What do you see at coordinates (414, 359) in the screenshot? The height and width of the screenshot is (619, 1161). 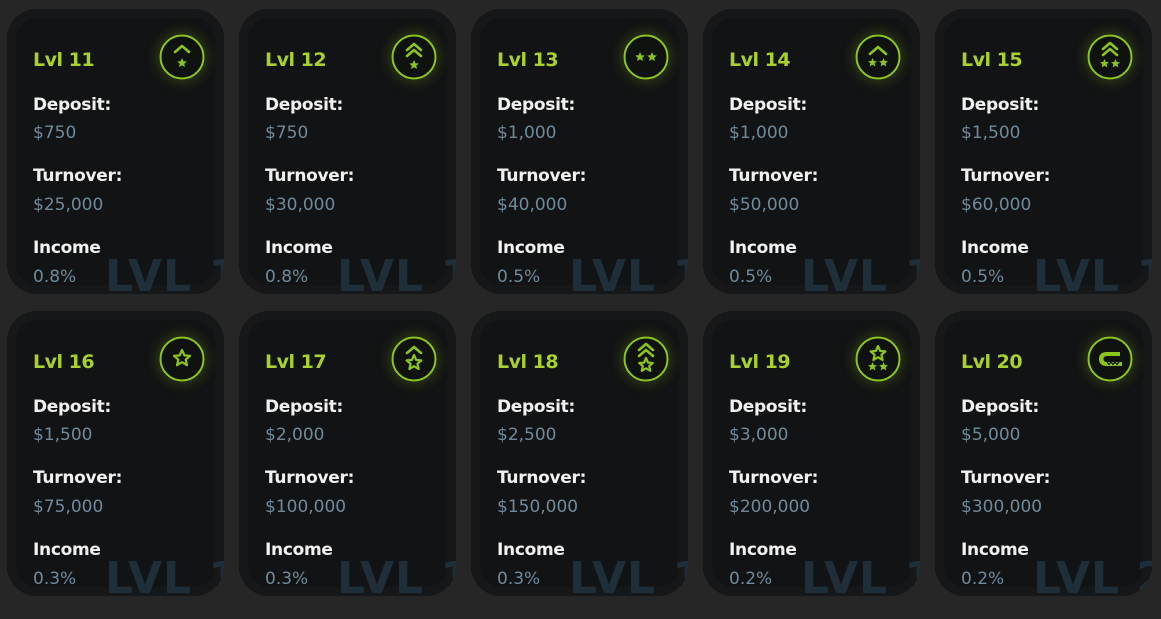 I see `rank-chevron-outline-star-icon` at bounding box center [414, 359].